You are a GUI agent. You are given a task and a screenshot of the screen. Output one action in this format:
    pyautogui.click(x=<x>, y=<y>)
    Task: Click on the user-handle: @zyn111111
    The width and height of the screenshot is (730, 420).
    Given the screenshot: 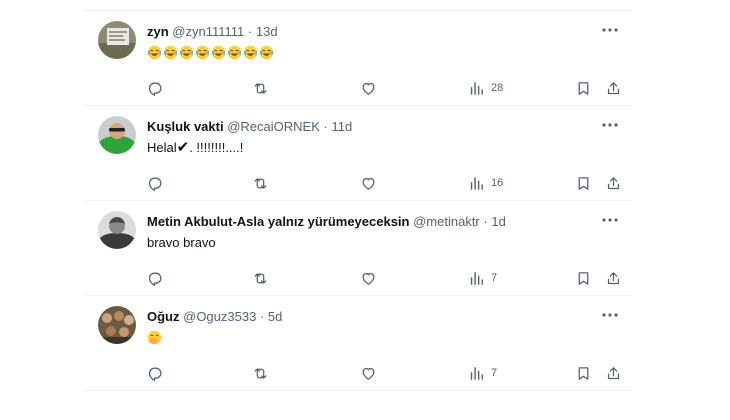 What is the action you would take?
    pyautogui.click(x=208, y=31)
    